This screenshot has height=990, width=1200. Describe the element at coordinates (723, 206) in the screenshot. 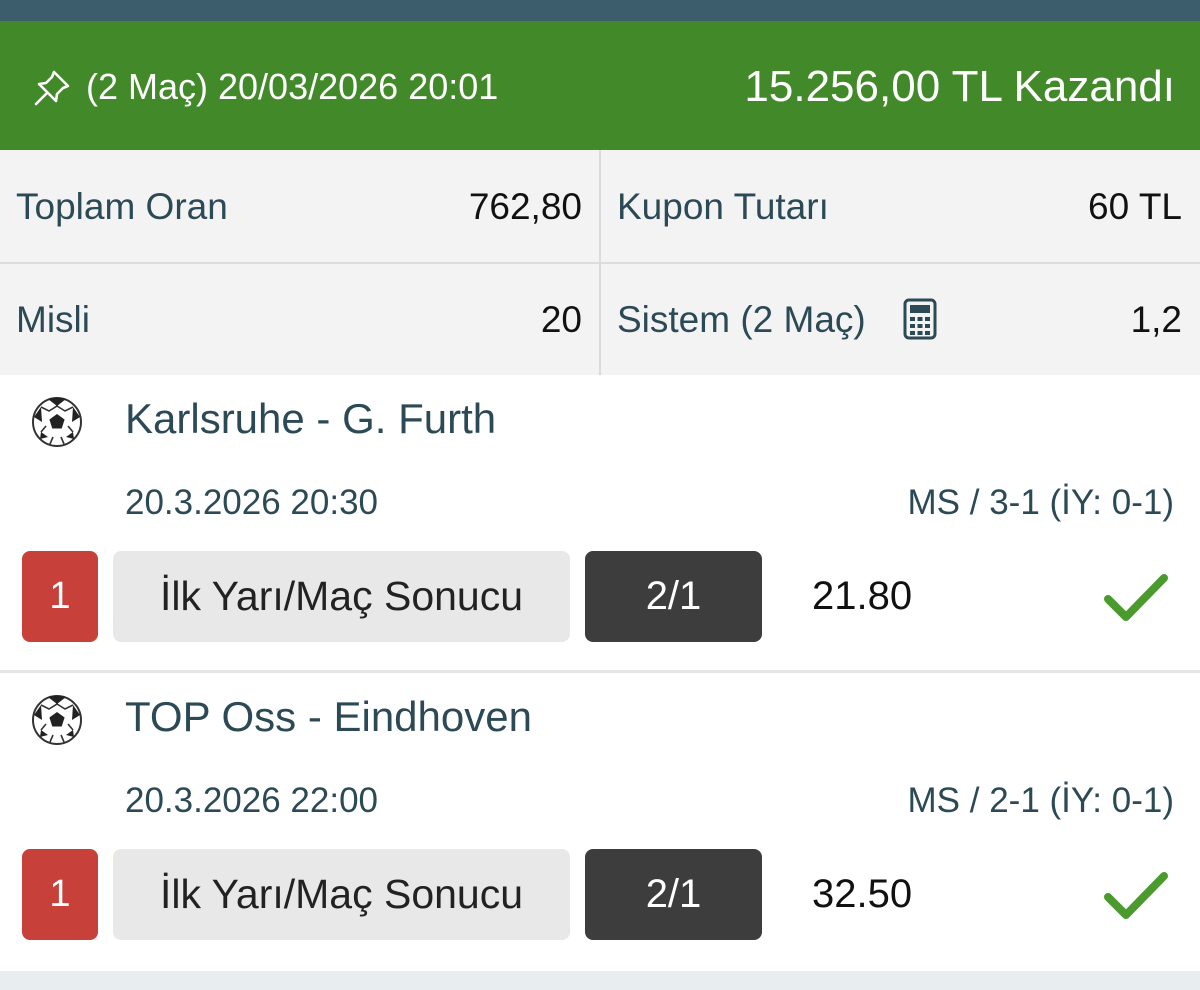

I see `coupon-amount-label: Kupon Tutarı` at that location.